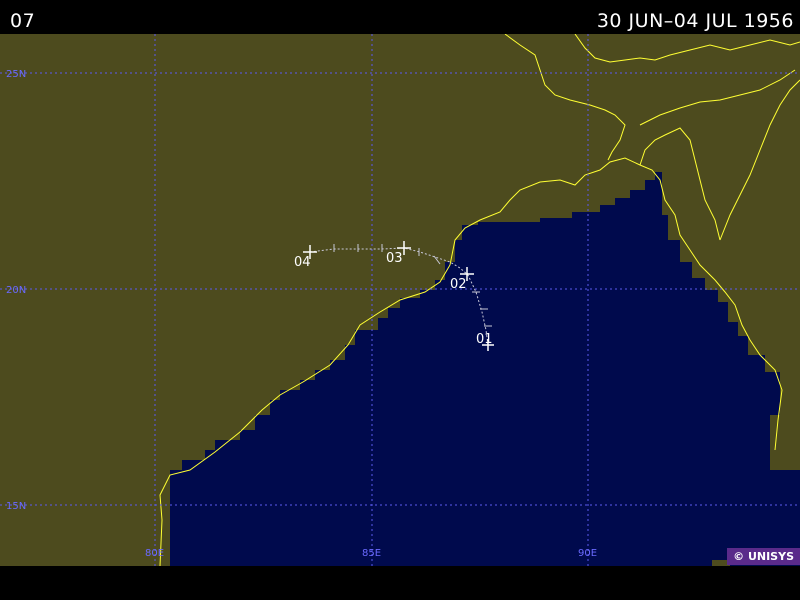 The height and width of the screenshot is (600, 800). What do you see at coordinates (394, 258) in the screenshot?
I see `track-label-03: 03` at bounding box center [394, 258].